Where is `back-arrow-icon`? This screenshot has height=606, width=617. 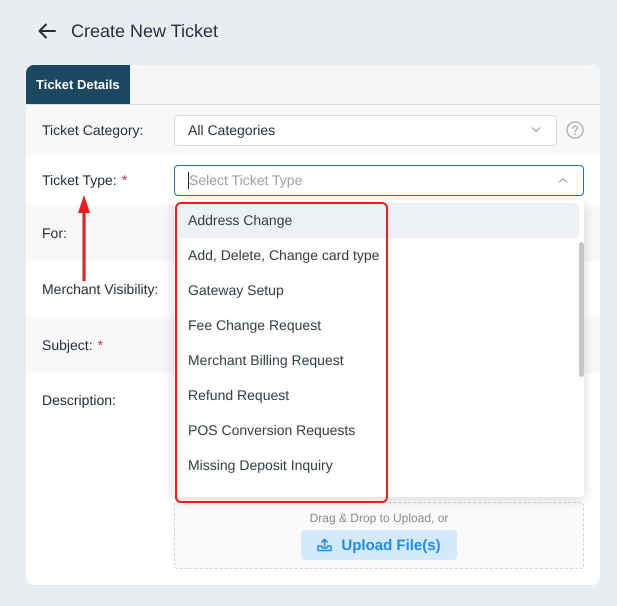
back-arrow-icon is located at coordinates (47, 31).